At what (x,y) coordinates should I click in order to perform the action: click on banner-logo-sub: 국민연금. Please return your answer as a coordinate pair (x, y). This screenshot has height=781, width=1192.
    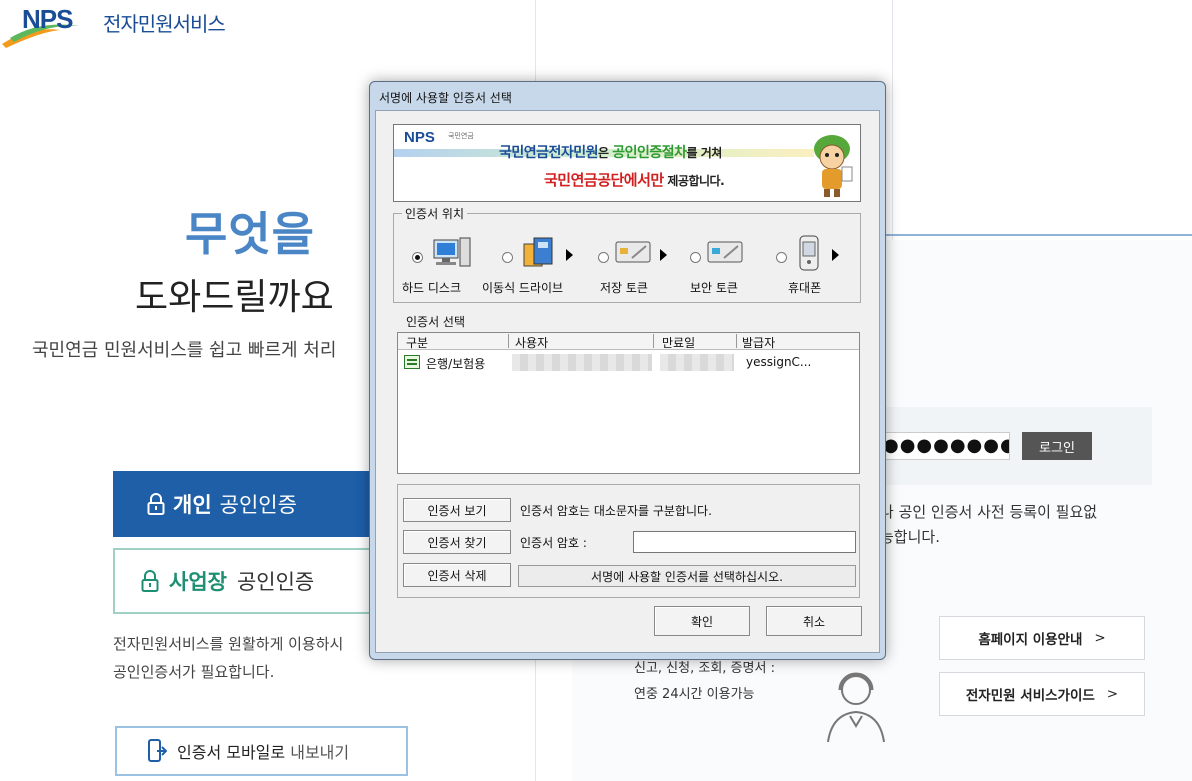
    Looking at the image, I should click on (461, 136).